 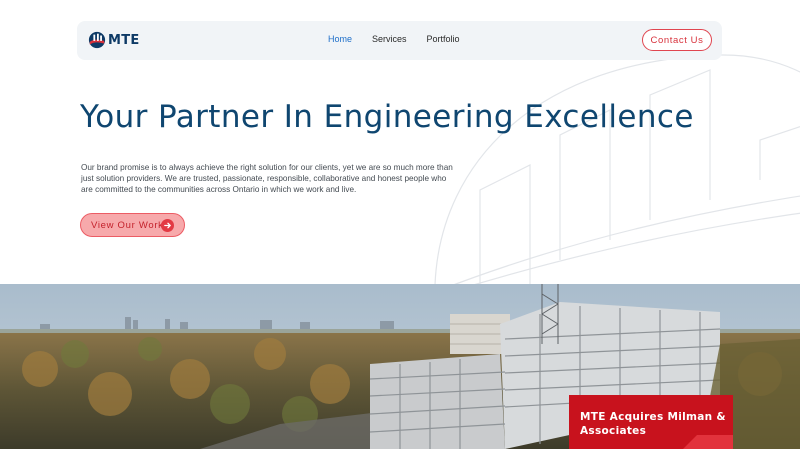 I want to click on news-card-accent, so click(x=708, y=442).